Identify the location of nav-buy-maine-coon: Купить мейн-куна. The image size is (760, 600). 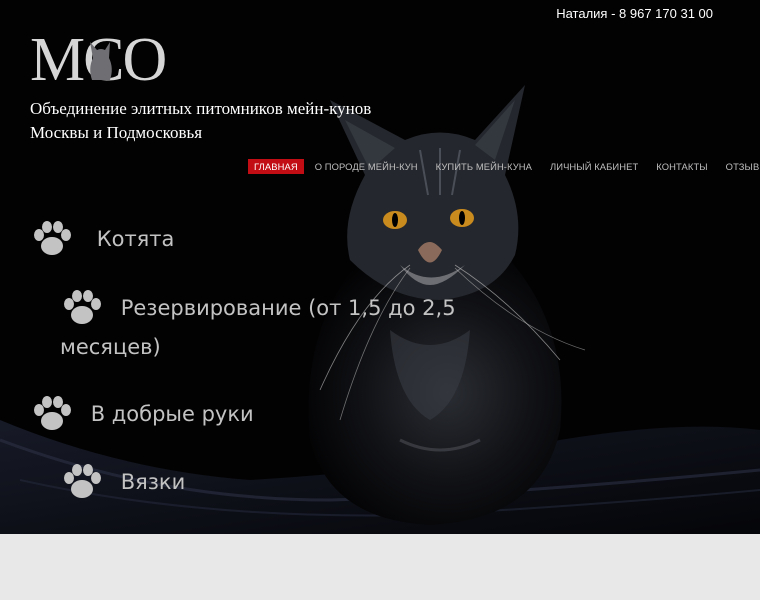
(484, 166).